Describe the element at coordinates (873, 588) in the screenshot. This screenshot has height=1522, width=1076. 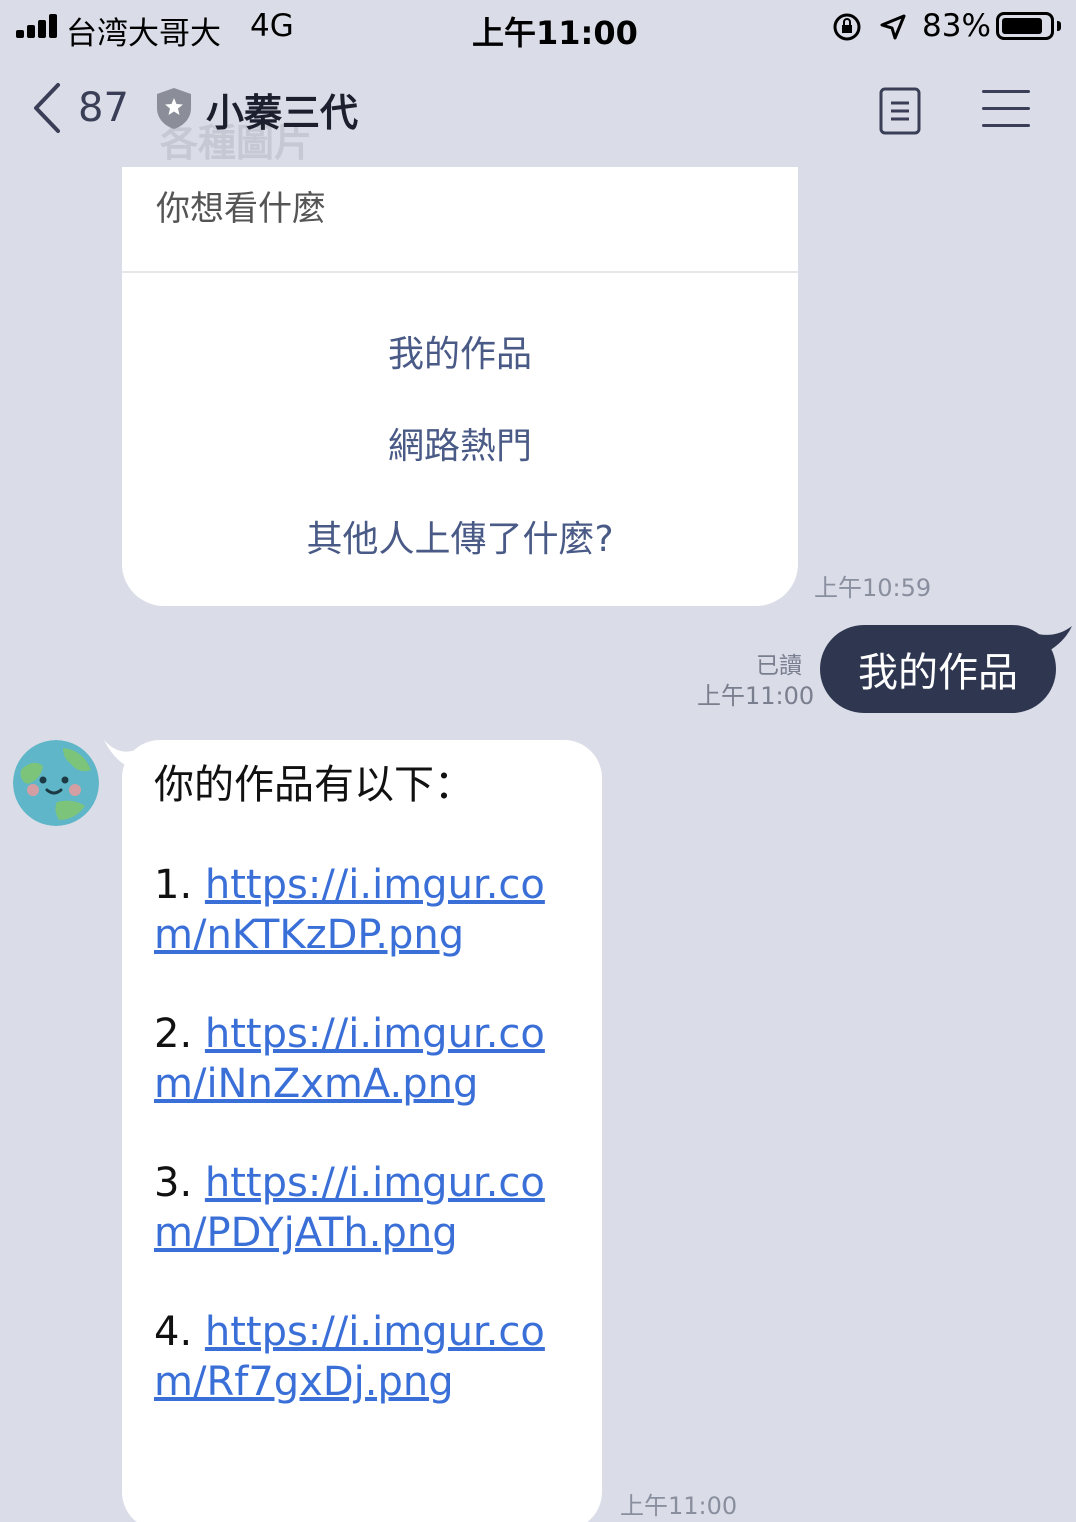
I see `card-timestamp: 上午10:59` at that location.